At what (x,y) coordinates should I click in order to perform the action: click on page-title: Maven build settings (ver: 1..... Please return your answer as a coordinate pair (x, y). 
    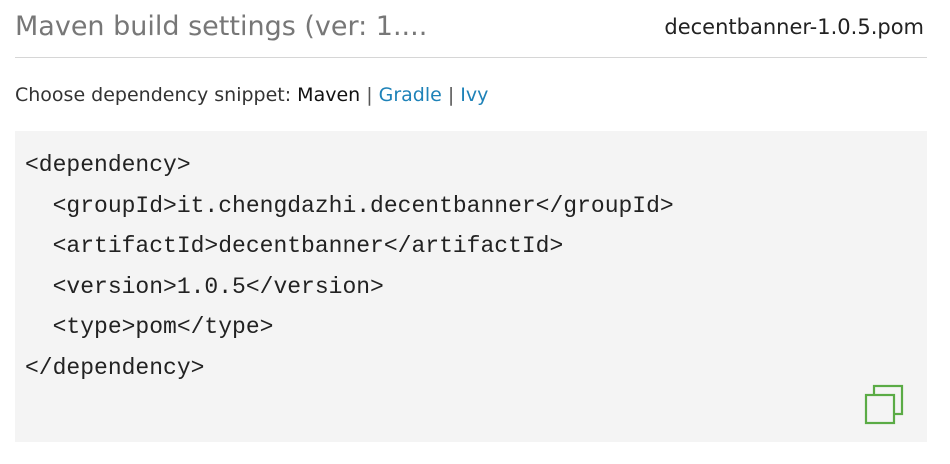
    Looking at the image, I should click on (221, 26).